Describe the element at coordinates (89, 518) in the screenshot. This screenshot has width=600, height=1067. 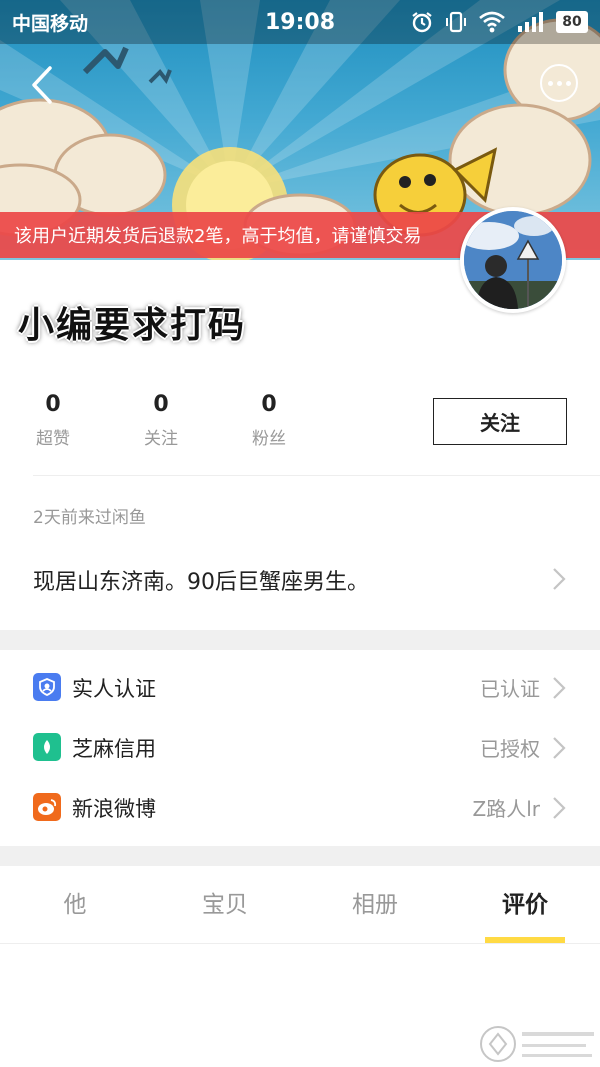
I see `last-seen-text: 2天前来过闲鱼` at that location.